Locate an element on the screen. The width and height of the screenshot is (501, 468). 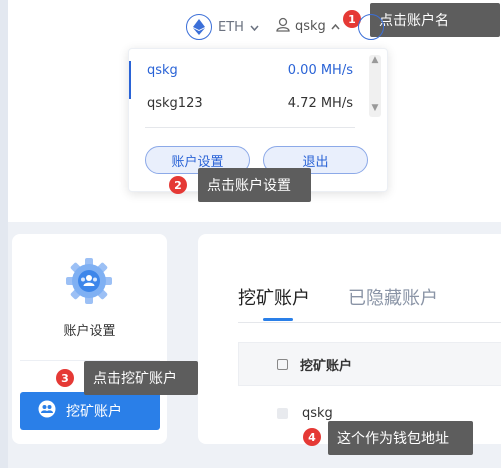
gear-users-icon is located at coordinates (89, 281).